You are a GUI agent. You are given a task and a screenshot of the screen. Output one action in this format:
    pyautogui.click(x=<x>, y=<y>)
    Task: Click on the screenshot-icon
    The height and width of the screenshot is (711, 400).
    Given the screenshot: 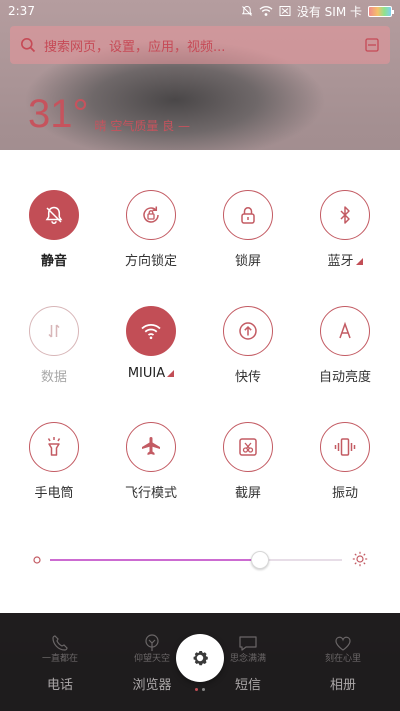 What is the action you would take?
    pyautogui.click(x=248, y=447)
    